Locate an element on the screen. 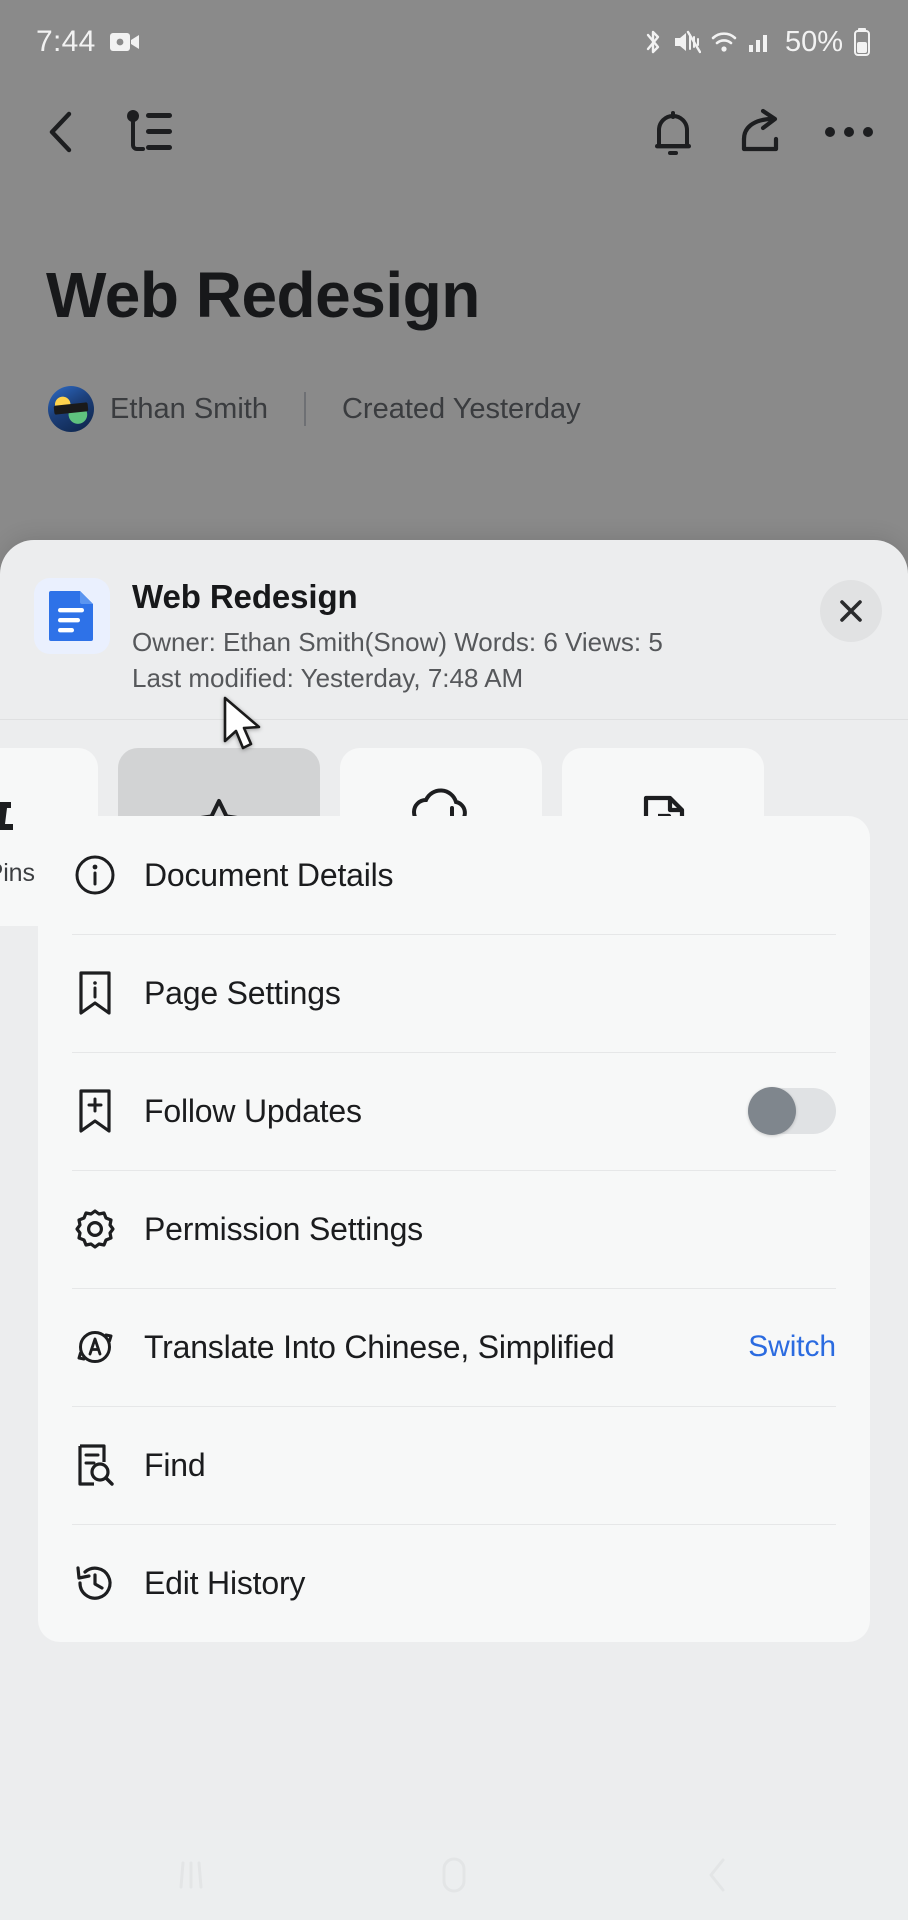 This screenshot has height=1920, width=908. menu-item-label: Permission Settings is located at coordinates (283, 1228).